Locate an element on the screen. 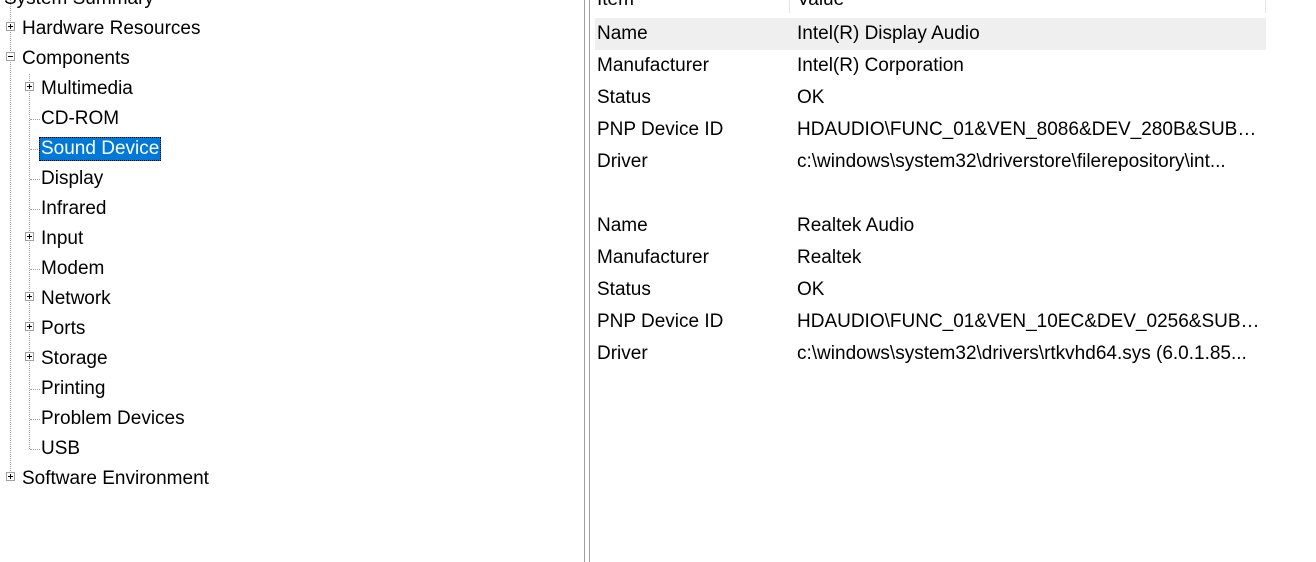  tree-item-usb: USB is located at coordinates (150, 449).